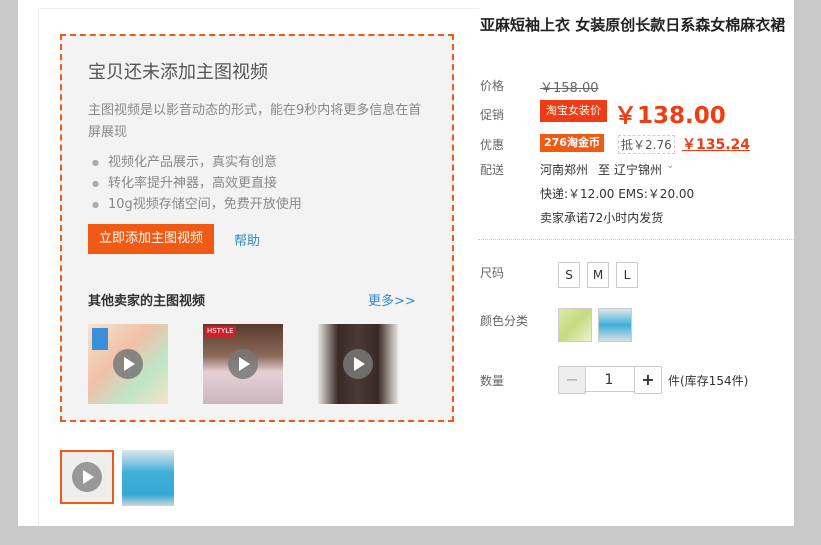  Describe the element at coordinates (638, 169) in the screenshot. I see `ship-to-select: 辽宁锦州` at that location.